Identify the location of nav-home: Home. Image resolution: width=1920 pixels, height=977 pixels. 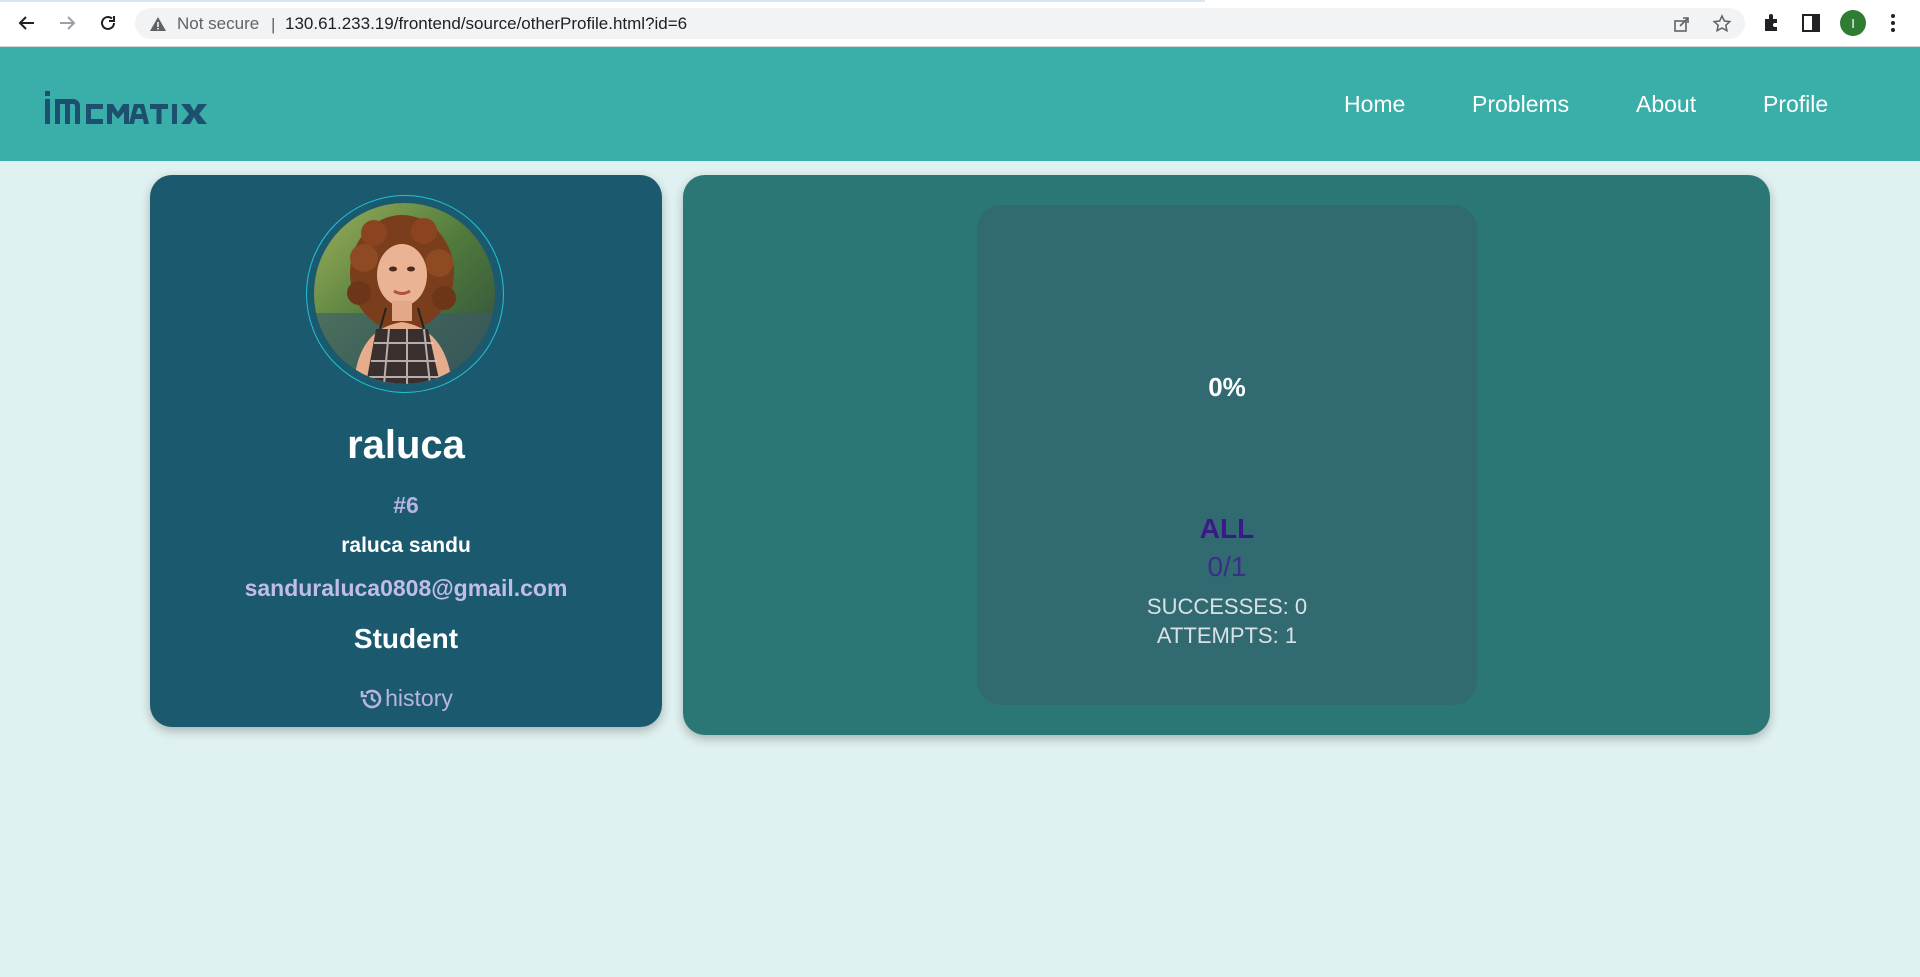
(1374, 104).